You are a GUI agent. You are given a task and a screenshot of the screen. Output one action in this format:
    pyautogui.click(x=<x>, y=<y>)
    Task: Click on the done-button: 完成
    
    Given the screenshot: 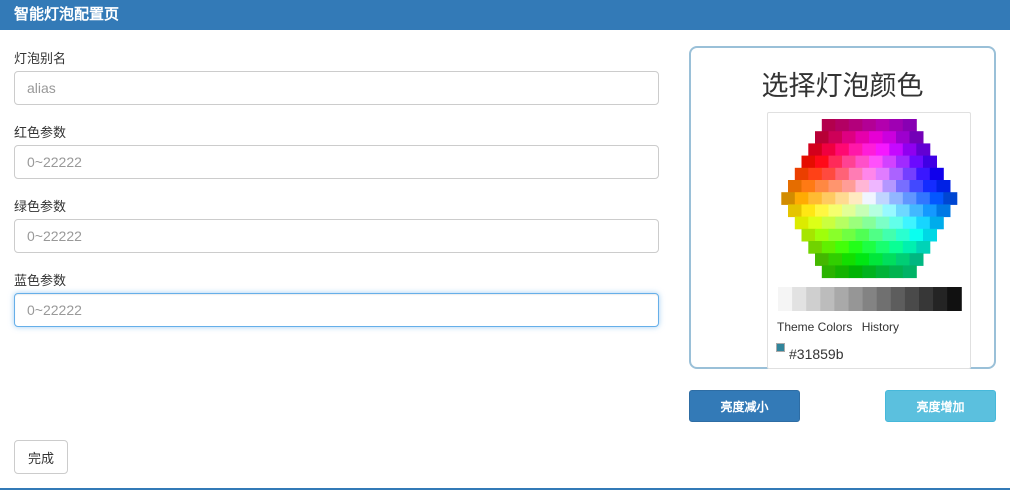 What is the action you would take?
    pyautogui.click(x=41, y=457)
    